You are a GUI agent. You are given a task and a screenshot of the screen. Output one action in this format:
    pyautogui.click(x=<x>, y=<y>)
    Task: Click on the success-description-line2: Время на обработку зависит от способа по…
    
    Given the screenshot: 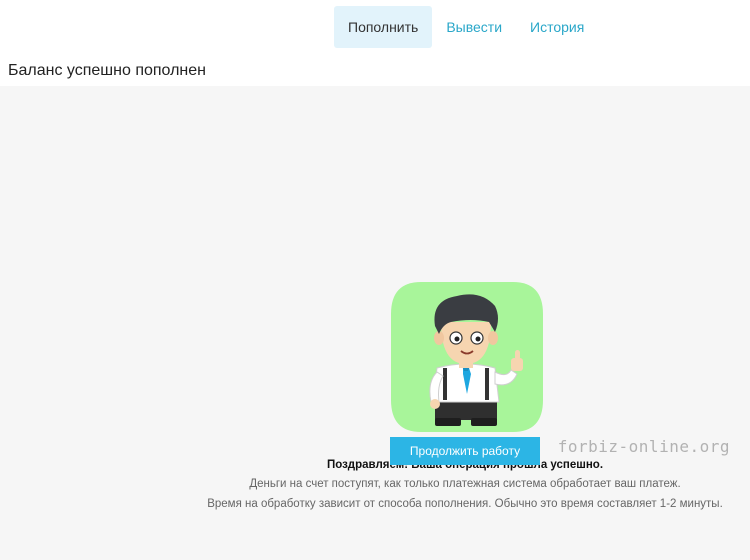 What is the action you would take?
    pyautogui.click(x=465, y=504)
    